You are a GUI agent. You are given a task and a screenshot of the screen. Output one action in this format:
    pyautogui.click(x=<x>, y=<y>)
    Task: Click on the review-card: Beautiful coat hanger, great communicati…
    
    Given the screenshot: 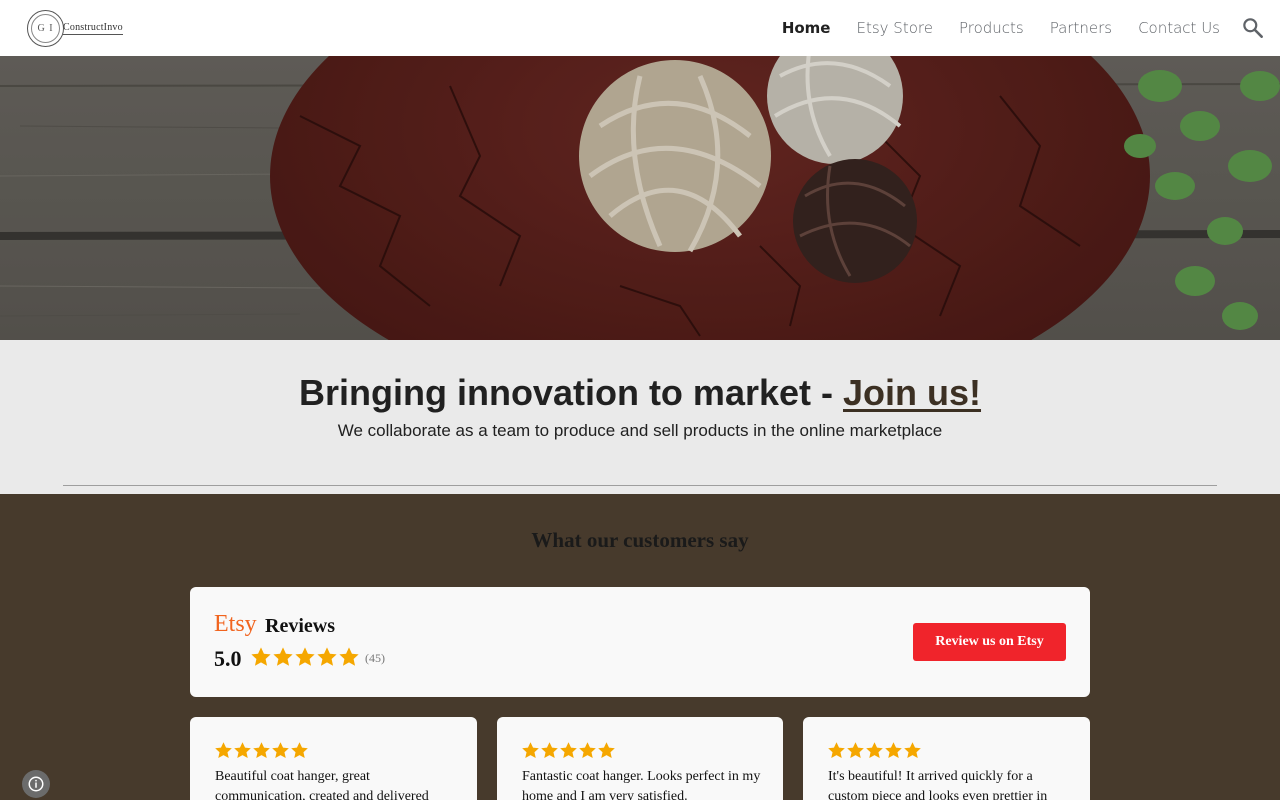 What is the action you would take?
    pyautogui.click(x=333, y=758)
    